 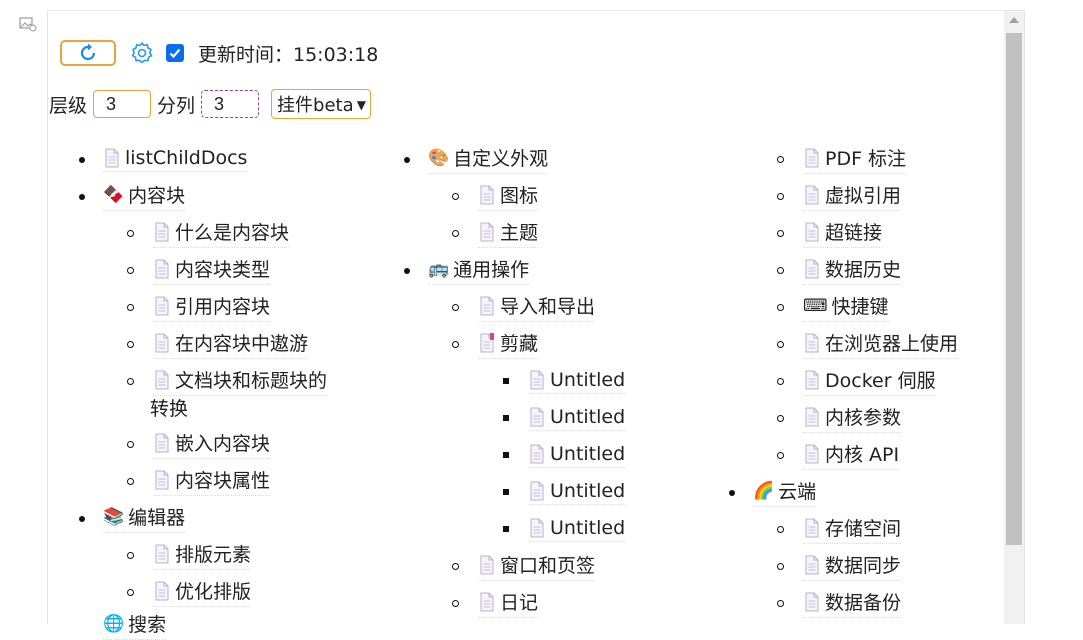 What do you see at coordinates (869, 382) in the screenshot?
I see `doc-item: Docker 伺服` at bounding box center [869, 382].